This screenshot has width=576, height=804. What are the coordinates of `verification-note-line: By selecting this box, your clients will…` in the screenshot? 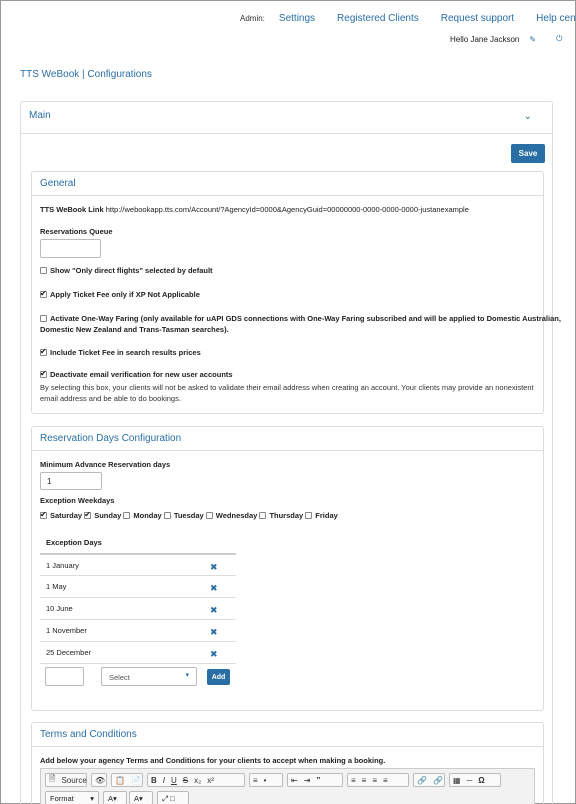 It's located at (287, 387).